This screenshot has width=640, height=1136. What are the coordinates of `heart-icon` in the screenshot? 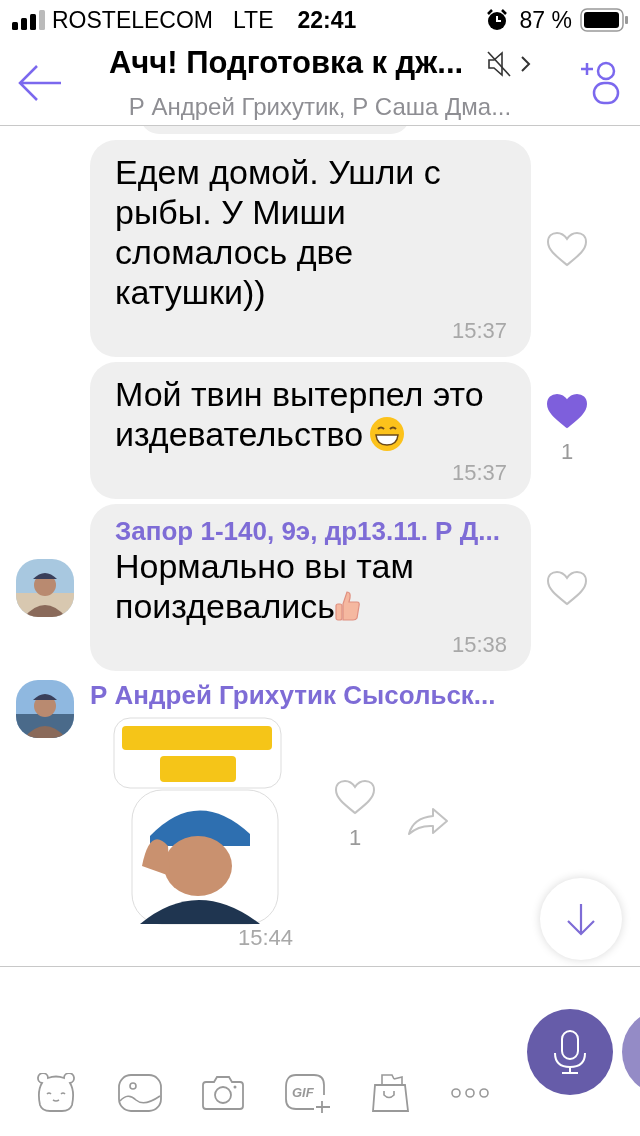 It's located at (567, 411).